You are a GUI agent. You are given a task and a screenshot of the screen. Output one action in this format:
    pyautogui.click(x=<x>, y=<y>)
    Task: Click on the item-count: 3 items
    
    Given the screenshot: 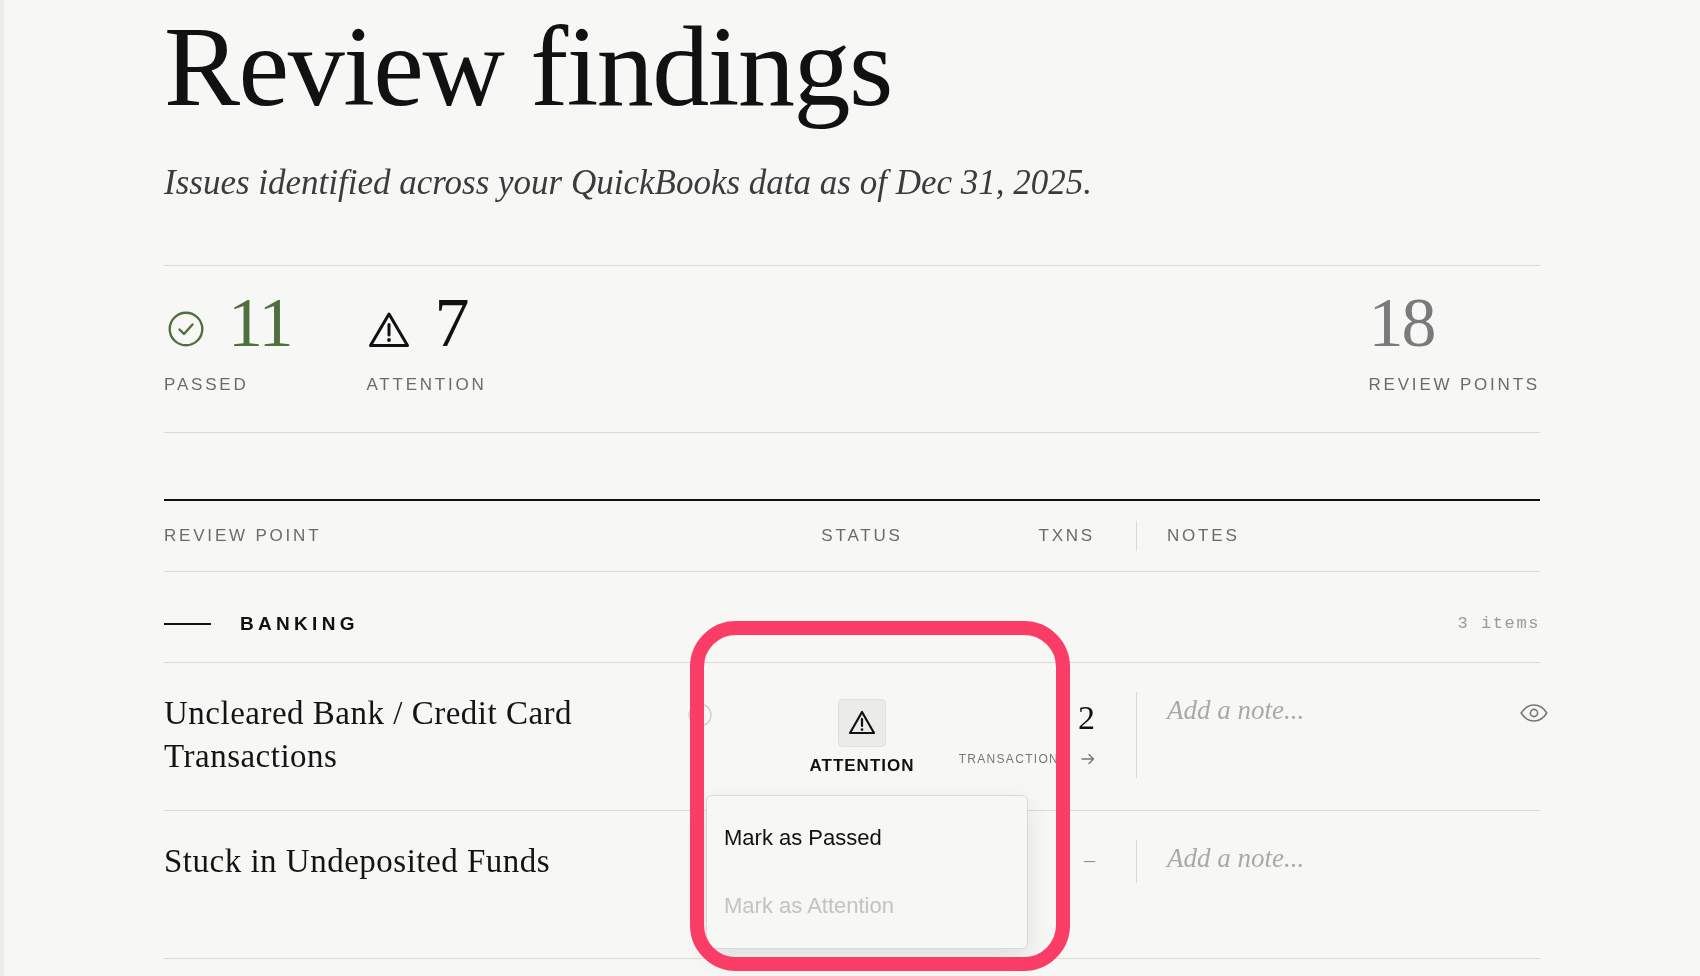 What is the action you would take?
    pyautogui.click(x=1498, y=624)
    